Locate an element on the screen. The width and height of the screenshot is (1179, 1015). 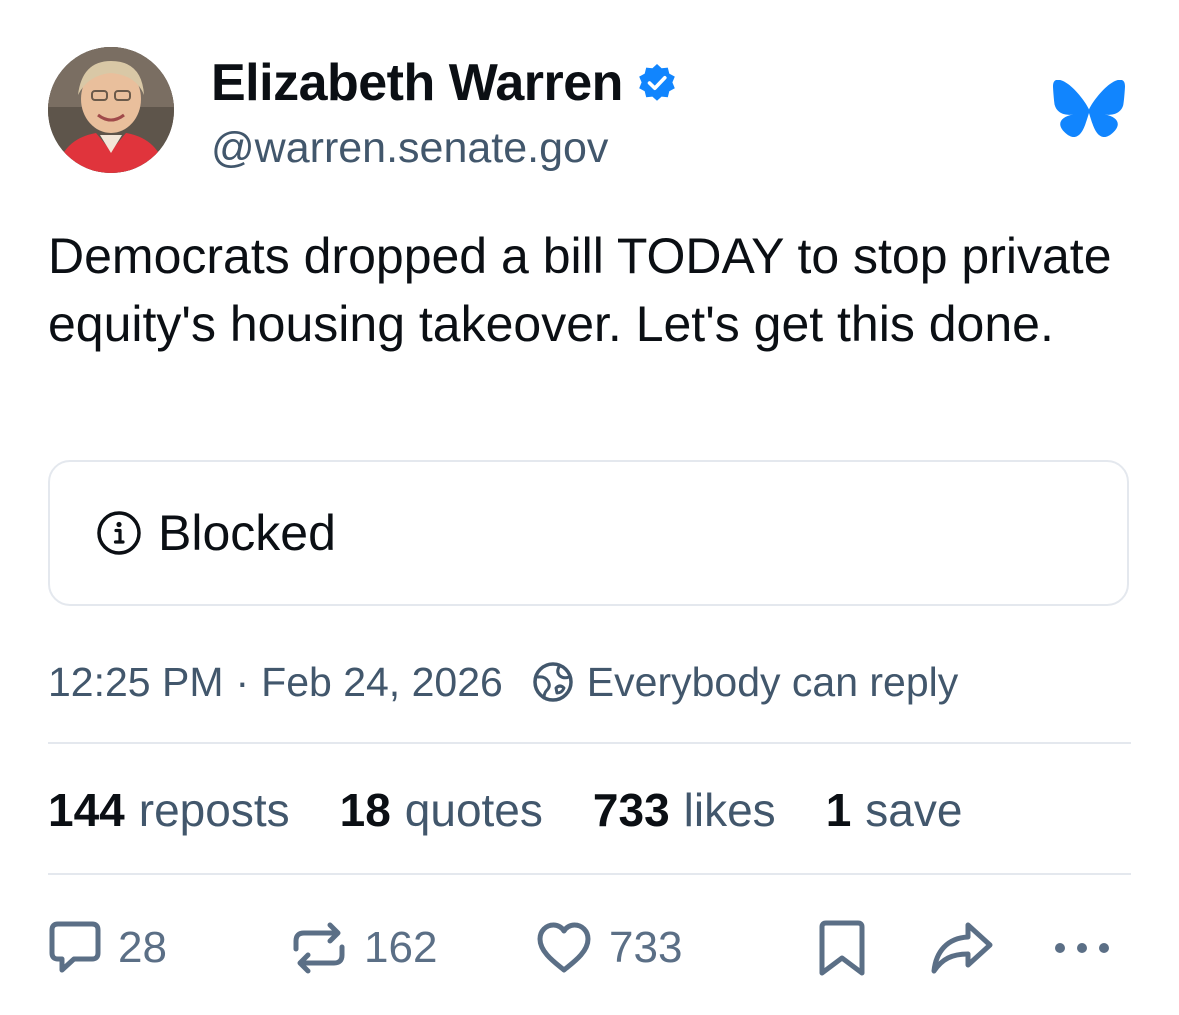
bookmark-button is located at coordinates (842, 948).